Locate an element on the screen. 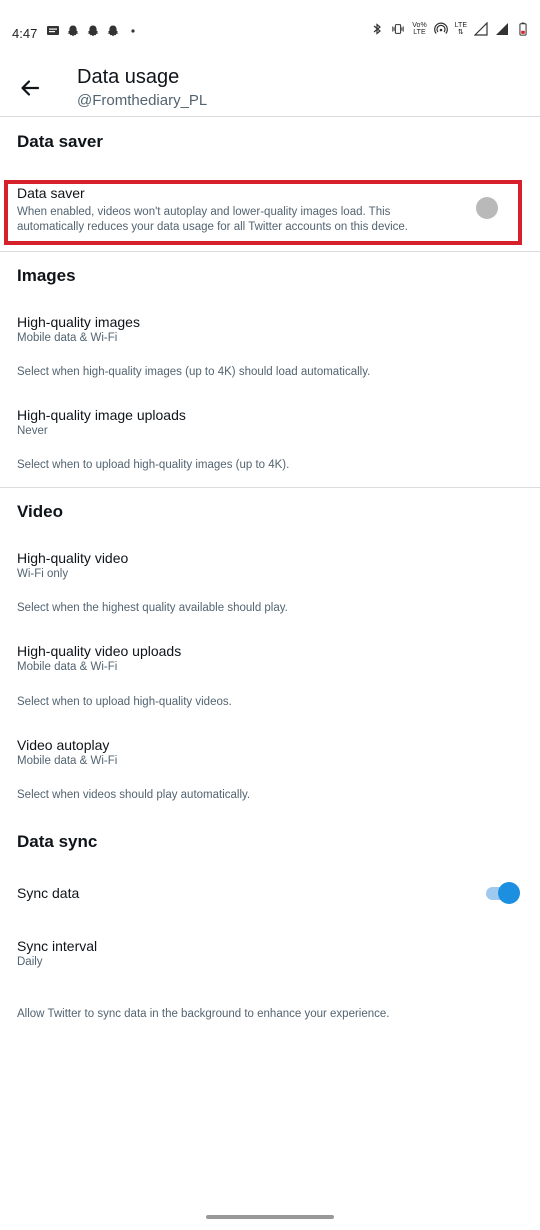 This screenshot has height=1230, width=540. section-header-video: Video is located at coordinates (40, 511).